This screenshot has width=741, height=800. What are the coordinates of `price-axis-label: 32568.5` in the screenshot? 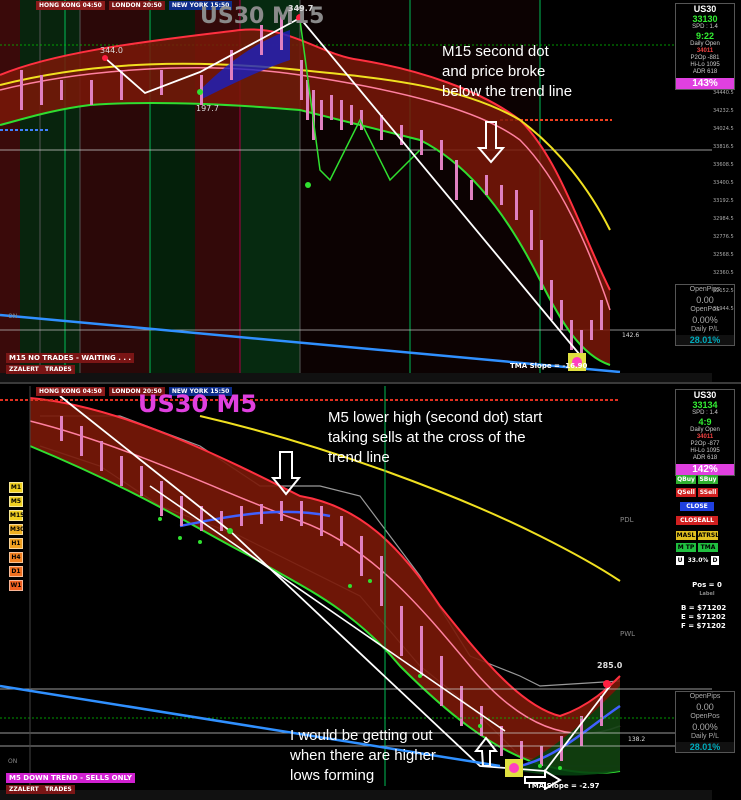 It's located at (723, 255).